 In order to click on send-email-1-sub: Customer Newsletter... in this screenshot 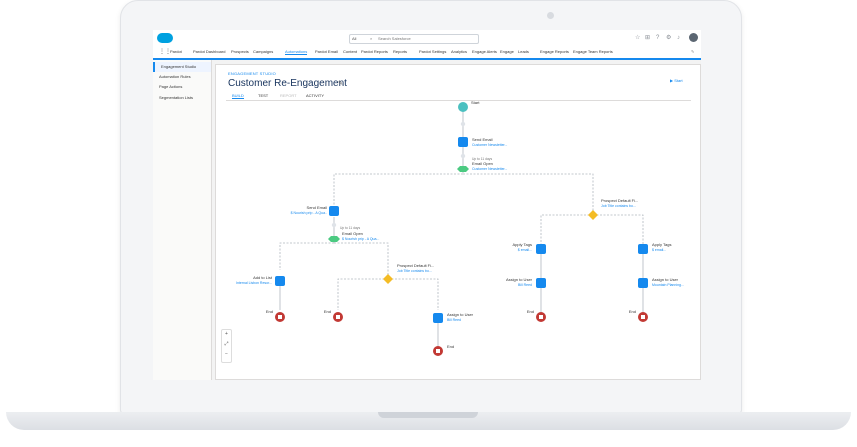, I will do `click(489, 145)`.